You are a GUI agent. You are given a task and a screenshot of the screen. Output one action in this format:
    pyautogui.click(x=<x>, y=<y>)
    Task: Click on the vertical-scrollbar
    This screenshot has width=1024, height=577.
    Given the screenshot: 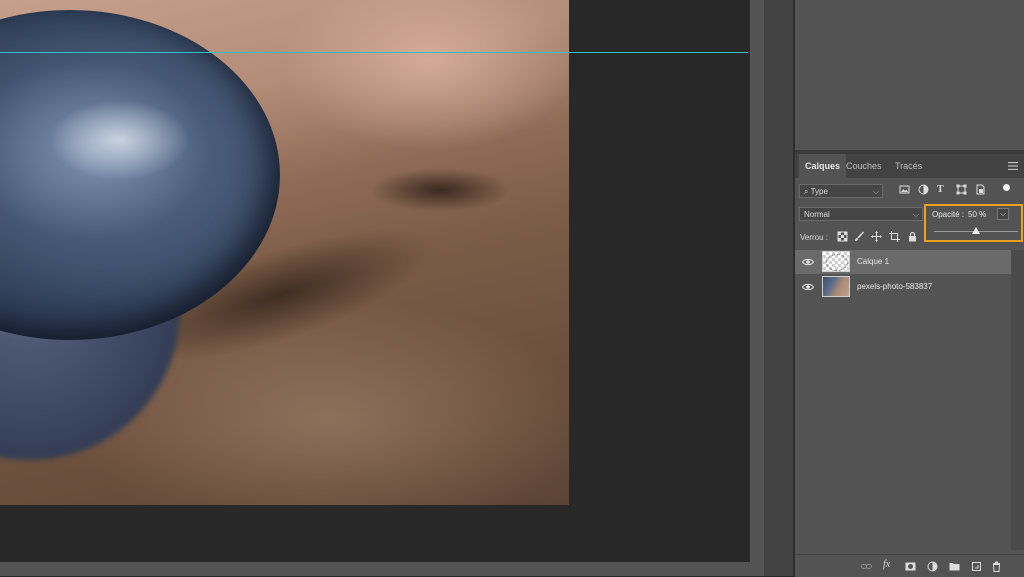 What is the action you would take?
    pyautogui.click(x=757, y=281)
    